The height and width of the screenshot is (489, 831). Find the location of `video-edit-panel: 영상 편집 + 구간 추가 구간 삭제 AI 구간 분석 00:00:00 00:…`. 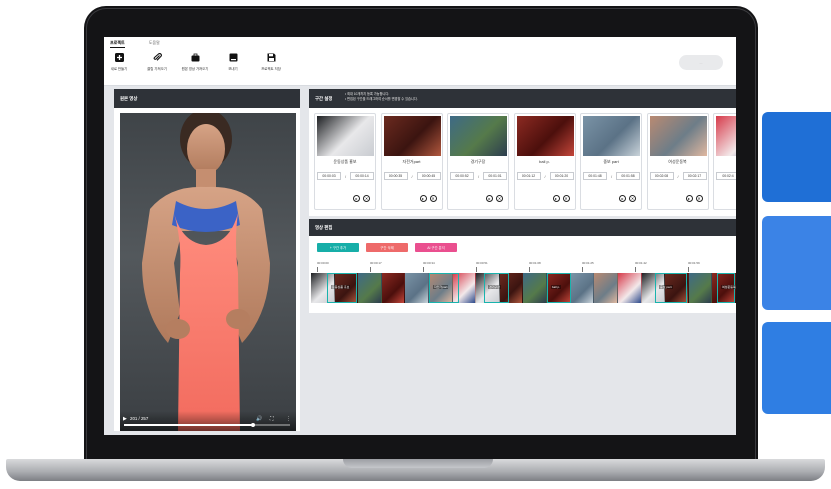

video-edit-panel: 영상 편집 + 구간 추가 구간 삭제 AI 구간 분석 00:00:00 00:… is located at coordinates (522, 266).